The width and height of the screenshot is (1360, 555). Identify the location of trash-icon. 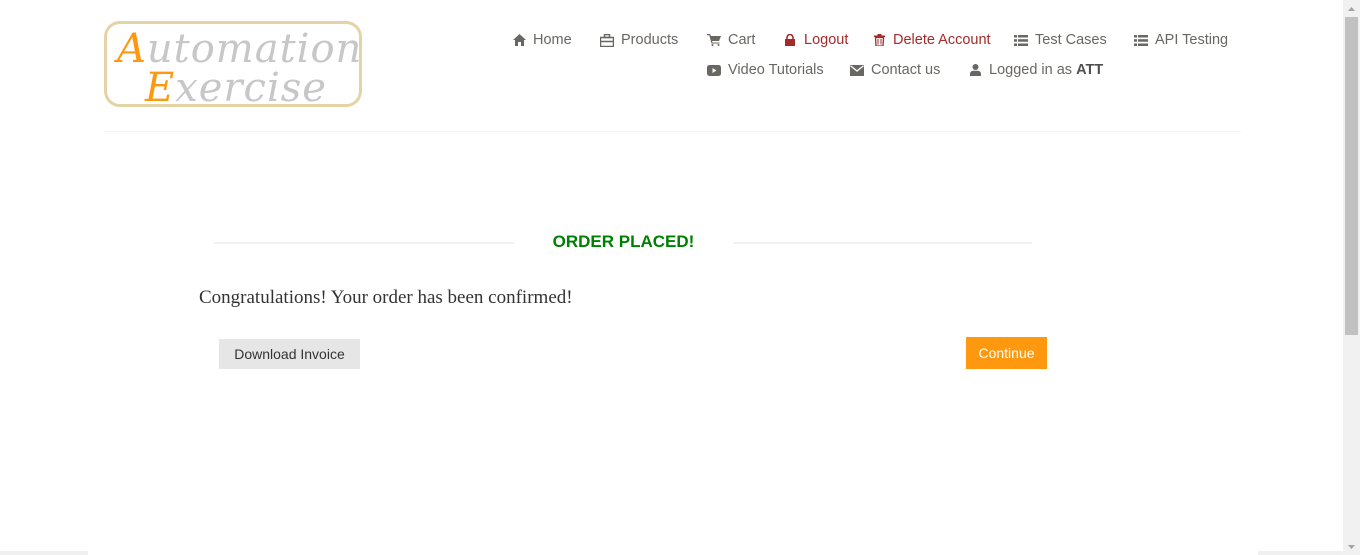
(879, 40).